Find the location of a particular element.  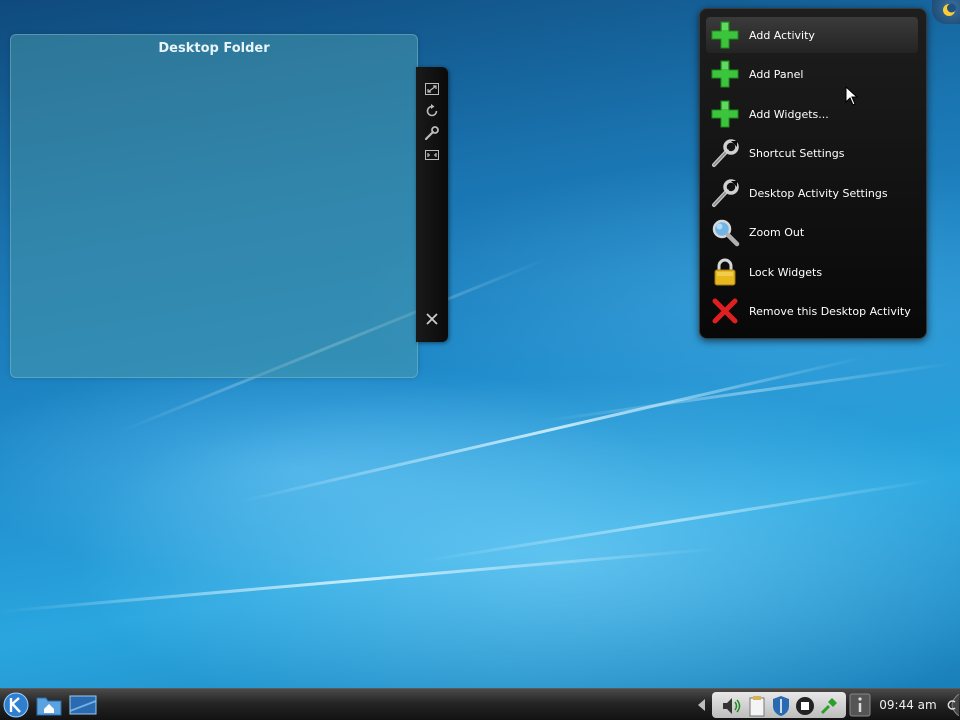

taskbar-panel: 09:44 am is located at coordinates (480, 704).